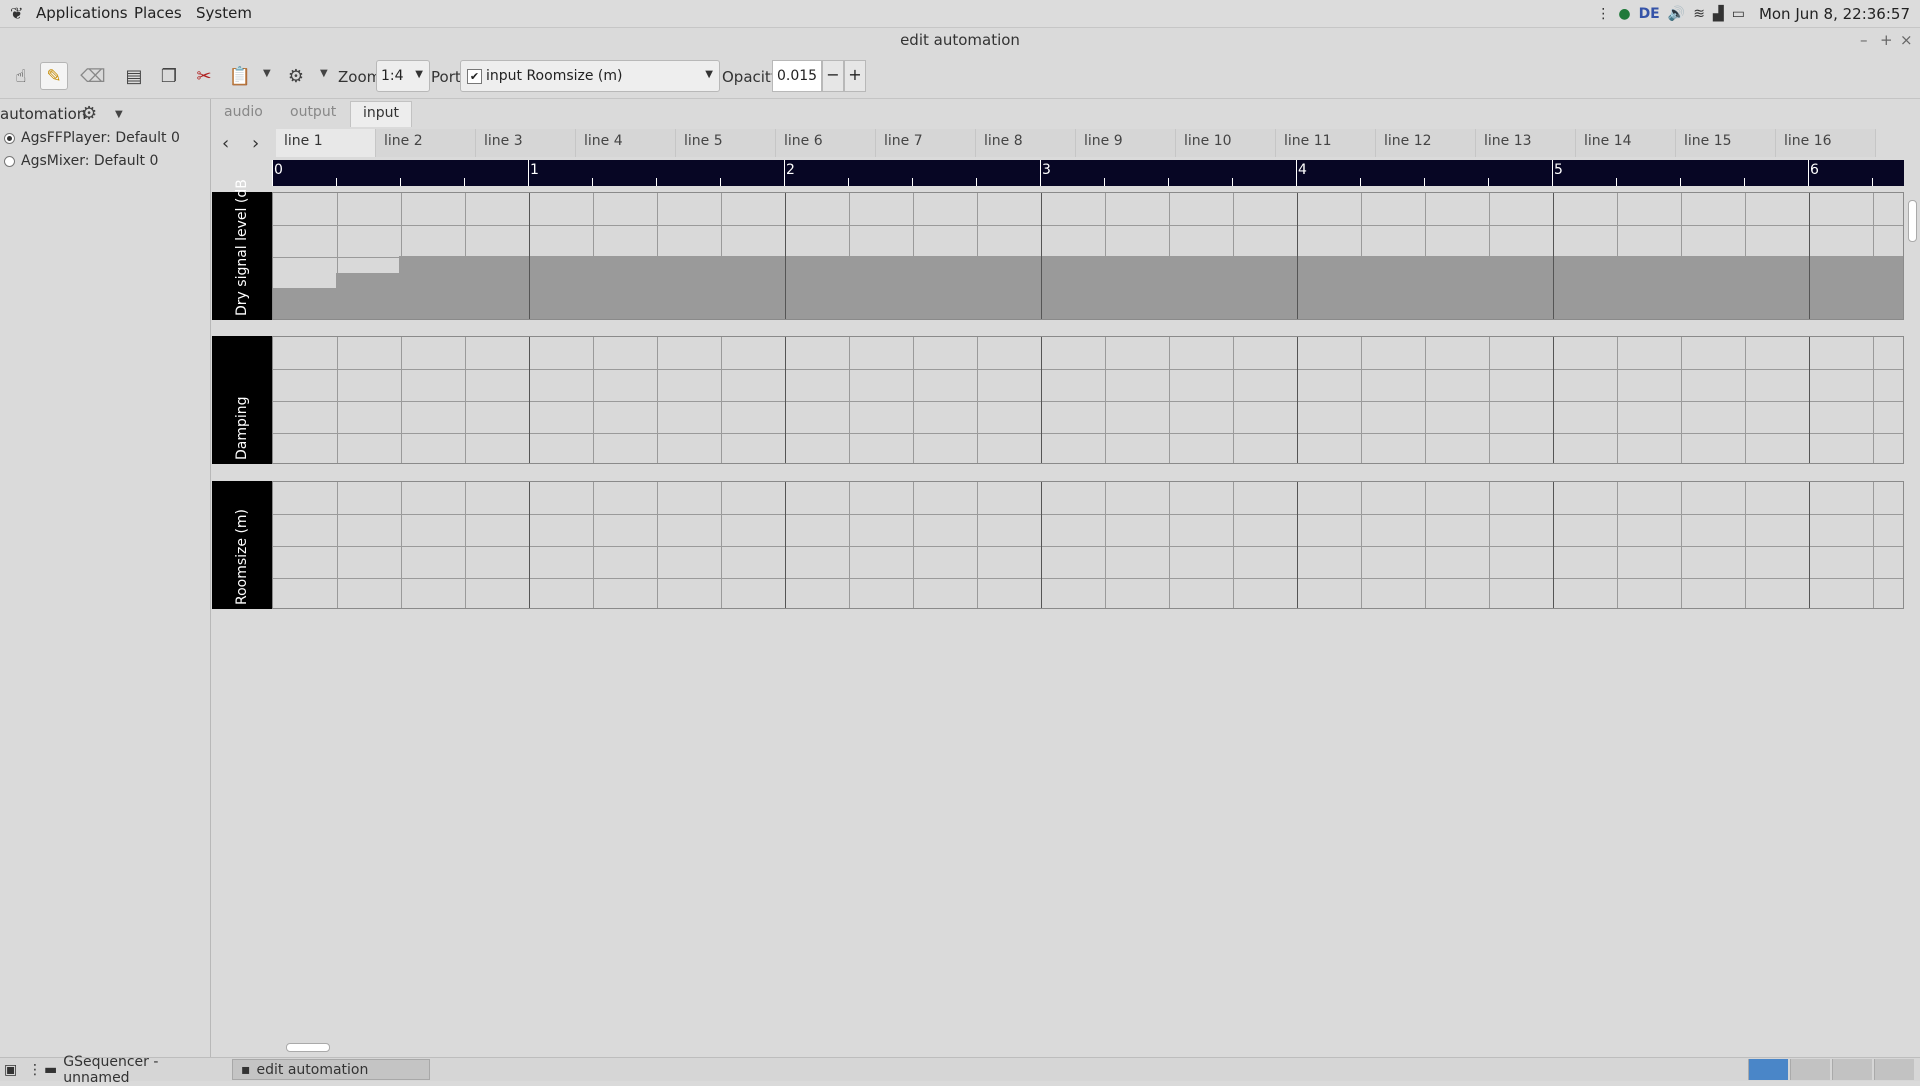  I want to click on vertical-scrollbar-thumb, so click(1912, 221).